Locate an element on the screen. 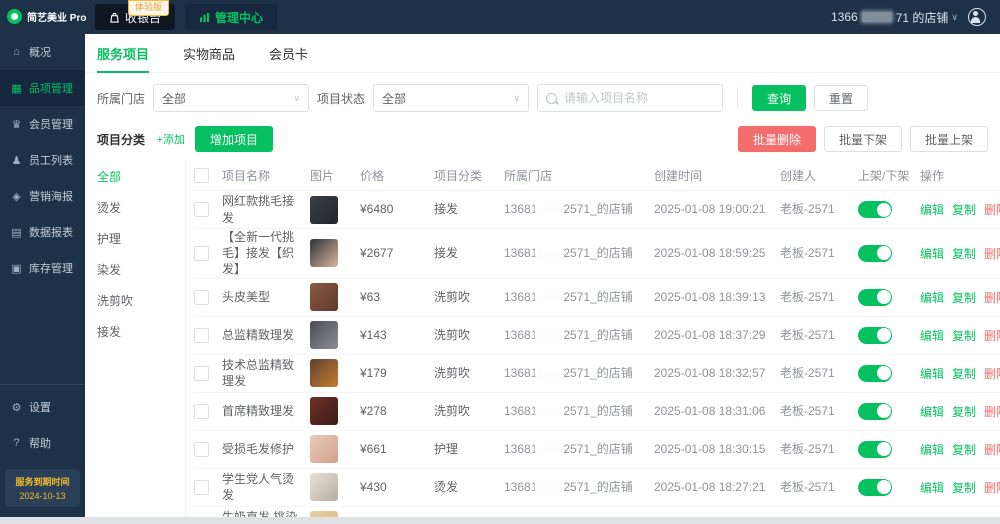  search-input is located at coordinates (638, 98).